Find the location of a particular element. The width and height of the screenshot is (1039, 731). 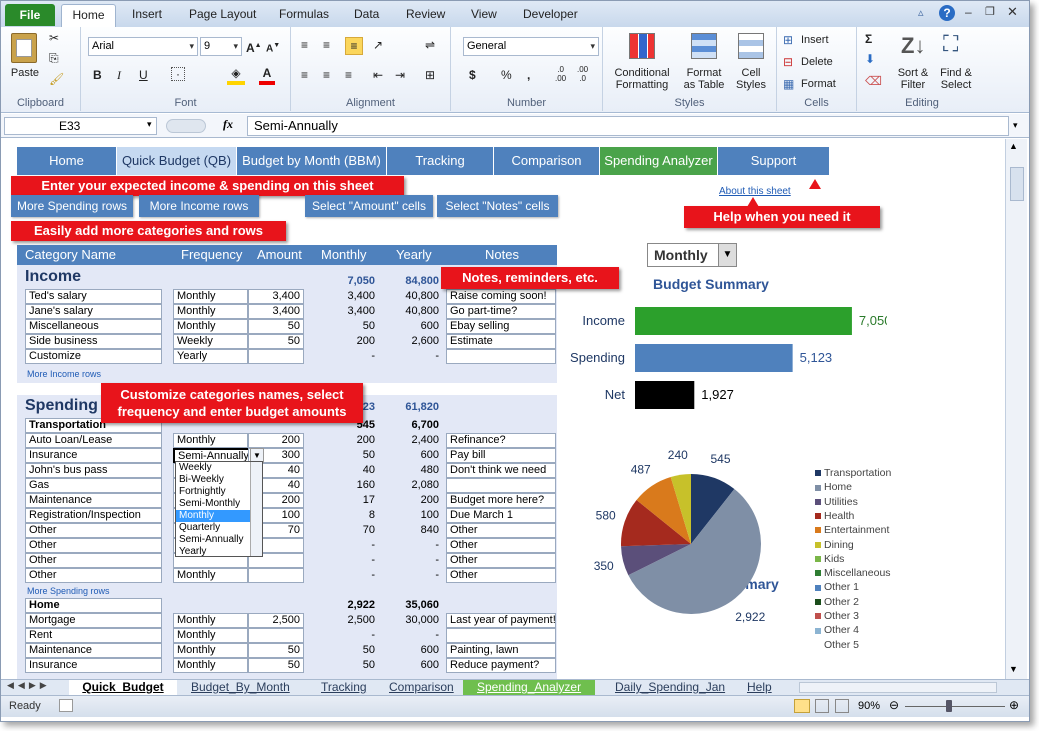

increase-indent-icon: ⇥ is located at coordinates (400, 75).